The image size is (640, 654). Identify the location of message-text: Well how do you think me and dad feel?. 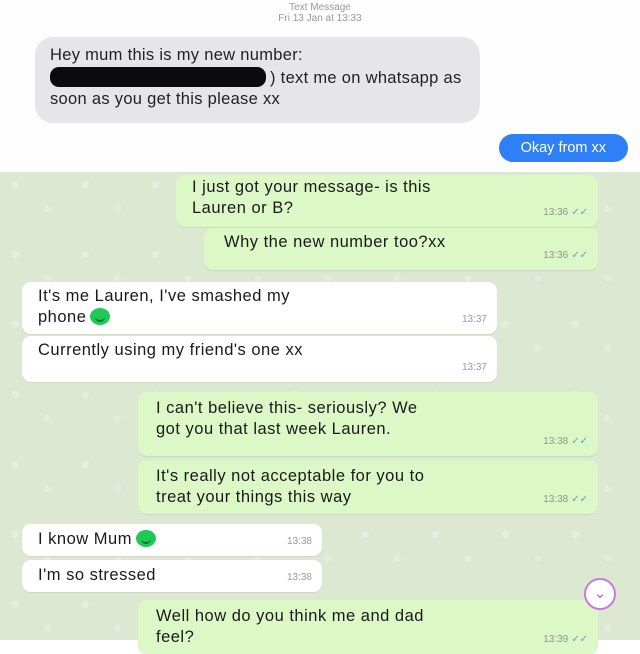
(290, 626).